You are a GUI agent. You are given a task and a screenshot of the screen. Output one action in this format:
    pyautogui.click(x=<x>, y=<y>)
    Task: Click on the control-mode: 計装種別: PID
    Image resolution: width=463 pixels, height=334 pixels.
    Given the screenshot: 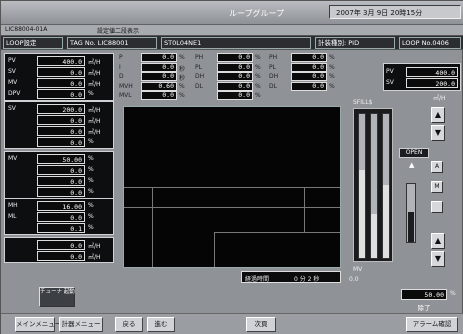 What is the action you would take?
    pyautogui.click(x=355, y=43)
    